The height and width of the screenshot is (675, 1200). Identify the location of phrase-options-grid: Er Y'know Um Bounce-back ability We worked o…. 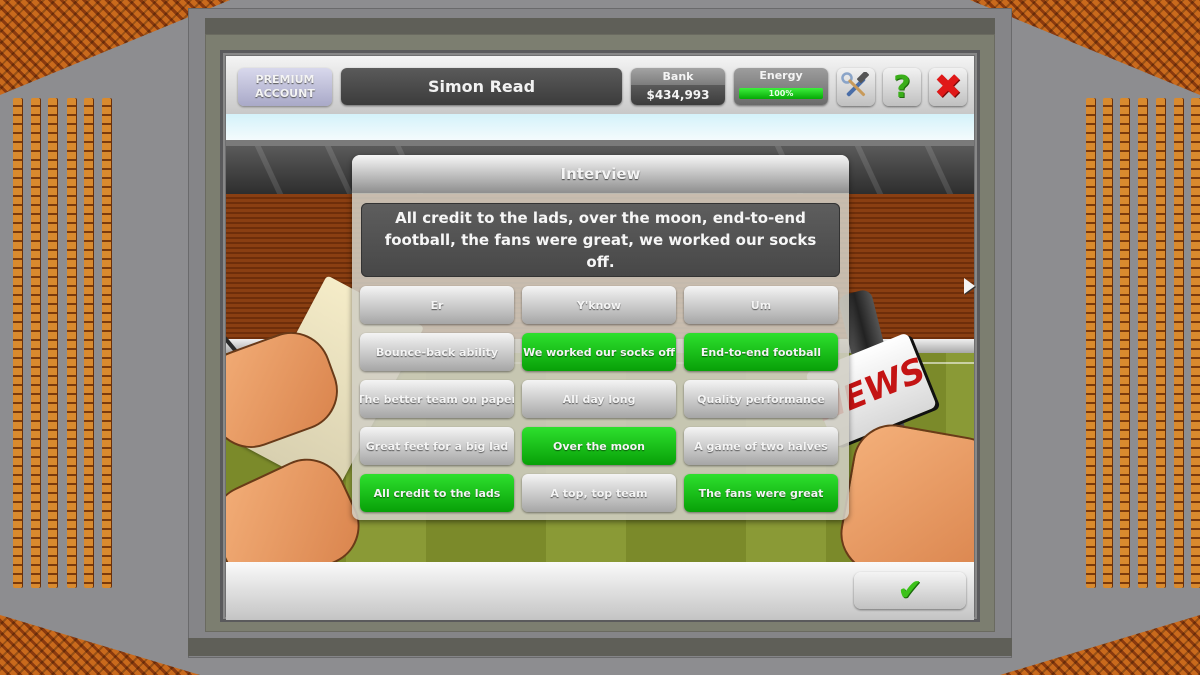
(600, 399).